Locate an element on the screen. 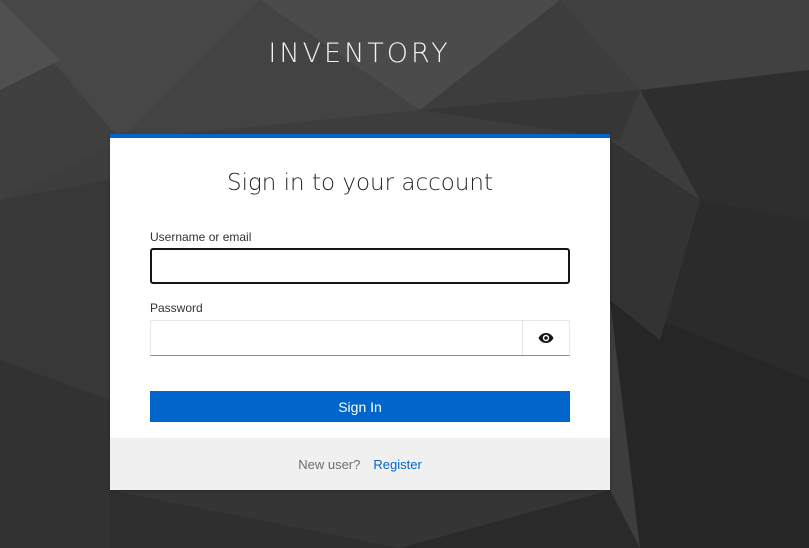 The height and width of the screenshot is (548, 809). username-input is located at coordinates (360, 266).